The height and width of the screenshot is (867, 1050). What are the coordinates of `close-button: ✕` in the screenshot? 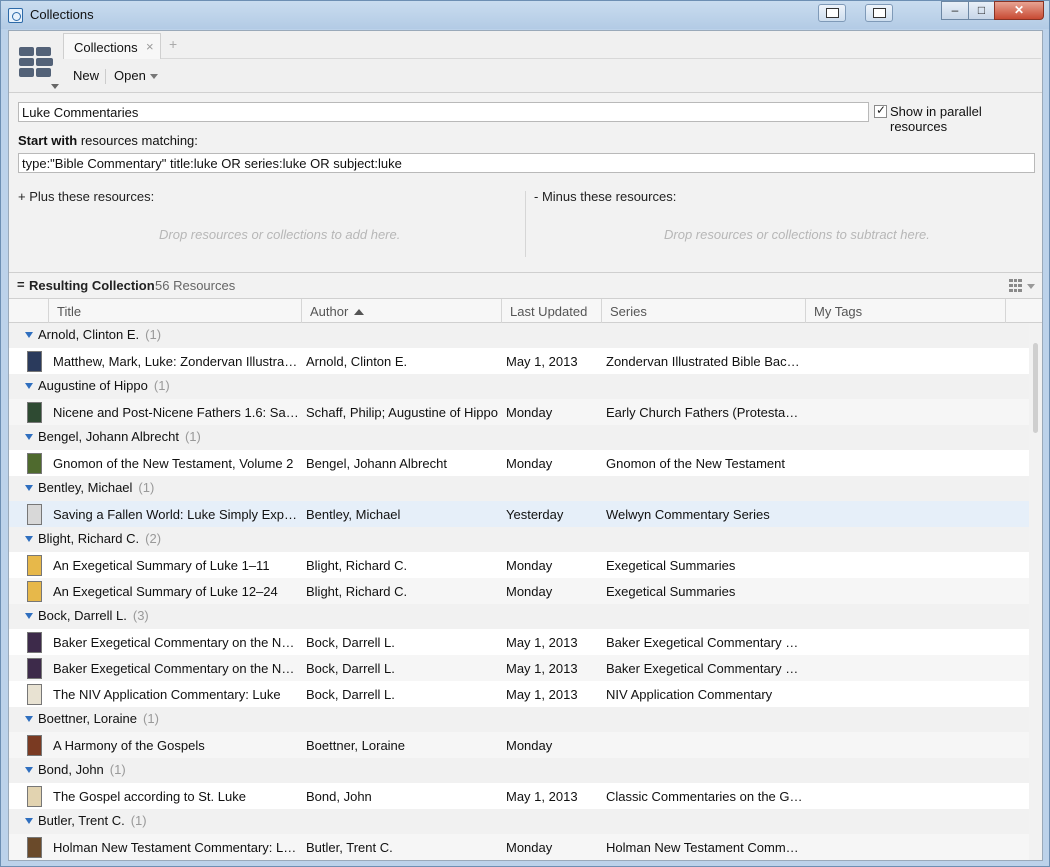 It's located at (1019, 10).